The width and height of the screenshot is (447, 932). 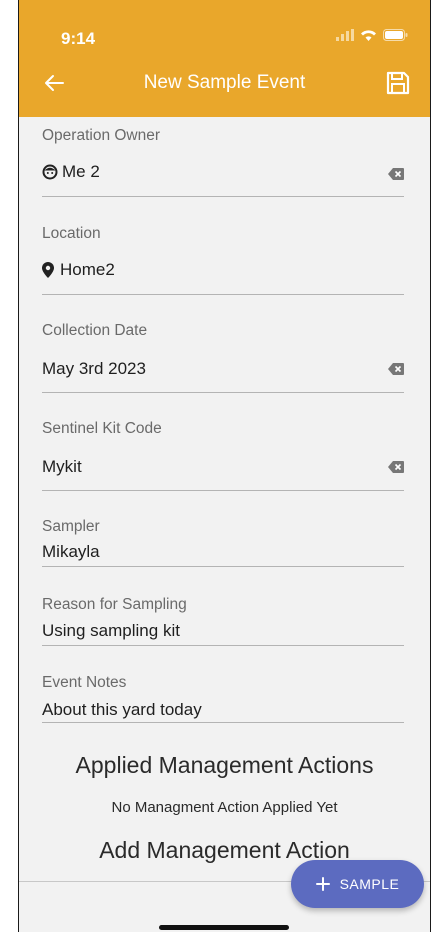 What do you see at coordinates (111, 630) in the screenshot?
I see `reason-value: Using sampling kit` at bounding box center [111, 630].